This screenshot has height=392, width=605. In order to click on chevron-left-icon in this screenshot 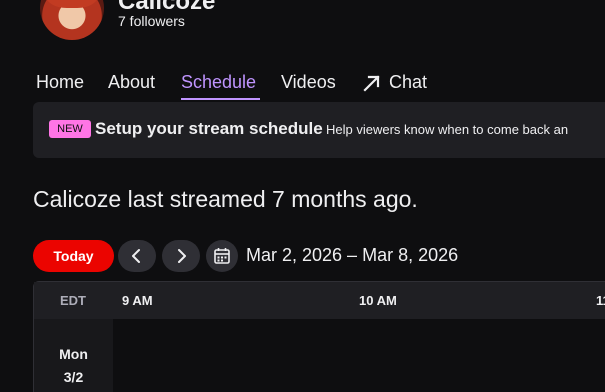, I will do `click(136, 256)`.